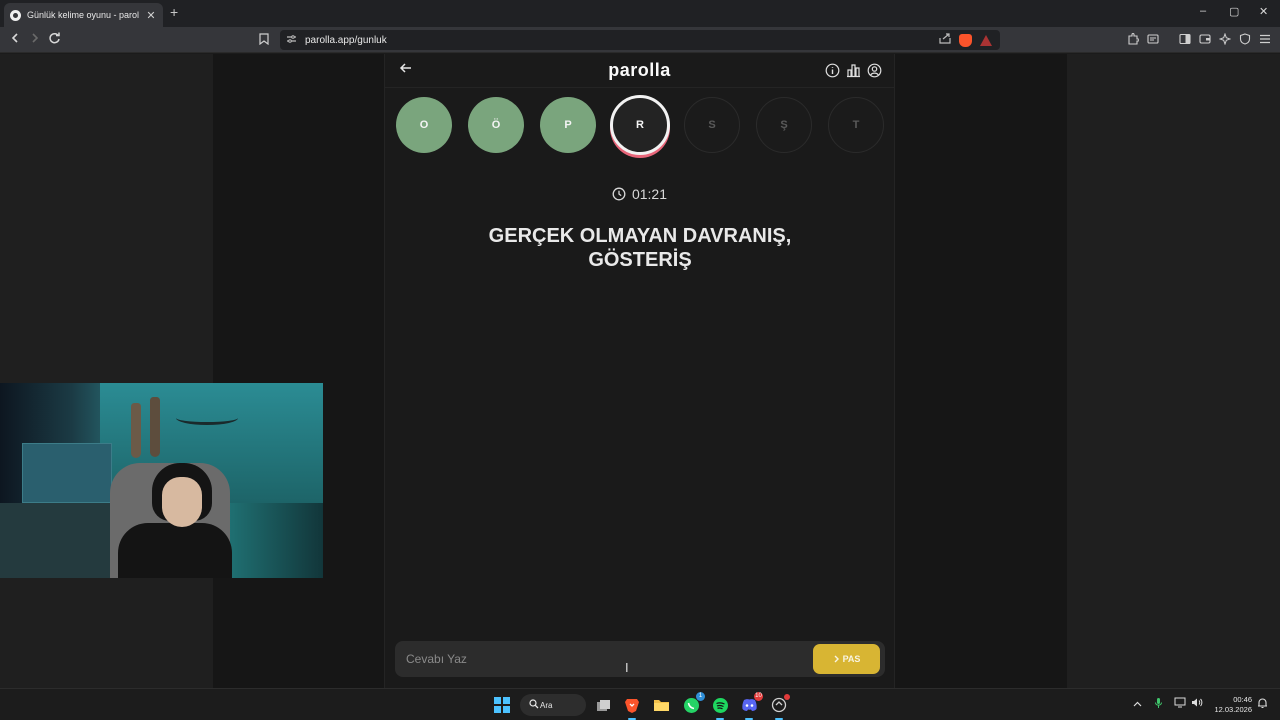  I want to click on webcam-shelf, so click(67, 473).